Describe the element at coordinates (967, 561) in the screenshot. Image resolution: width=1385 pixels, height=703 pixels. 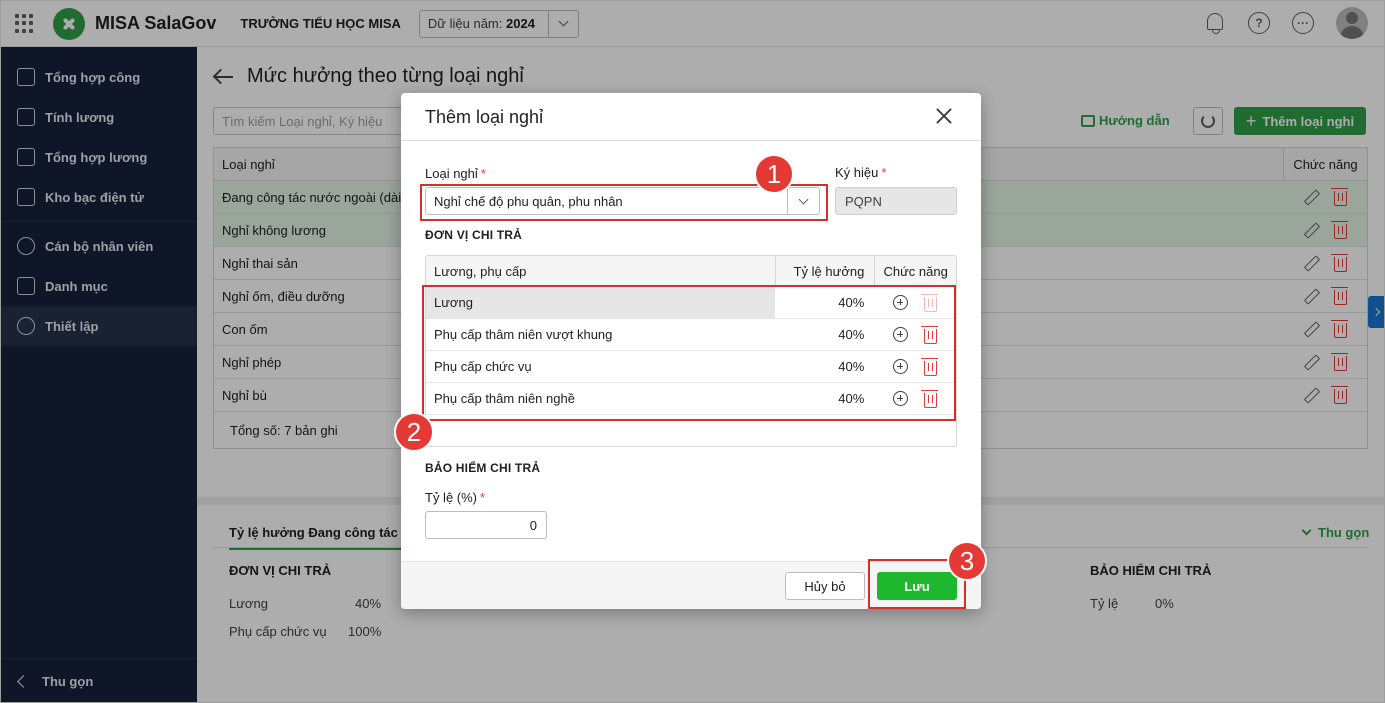
I see `step-badge-3: 3` at that location.